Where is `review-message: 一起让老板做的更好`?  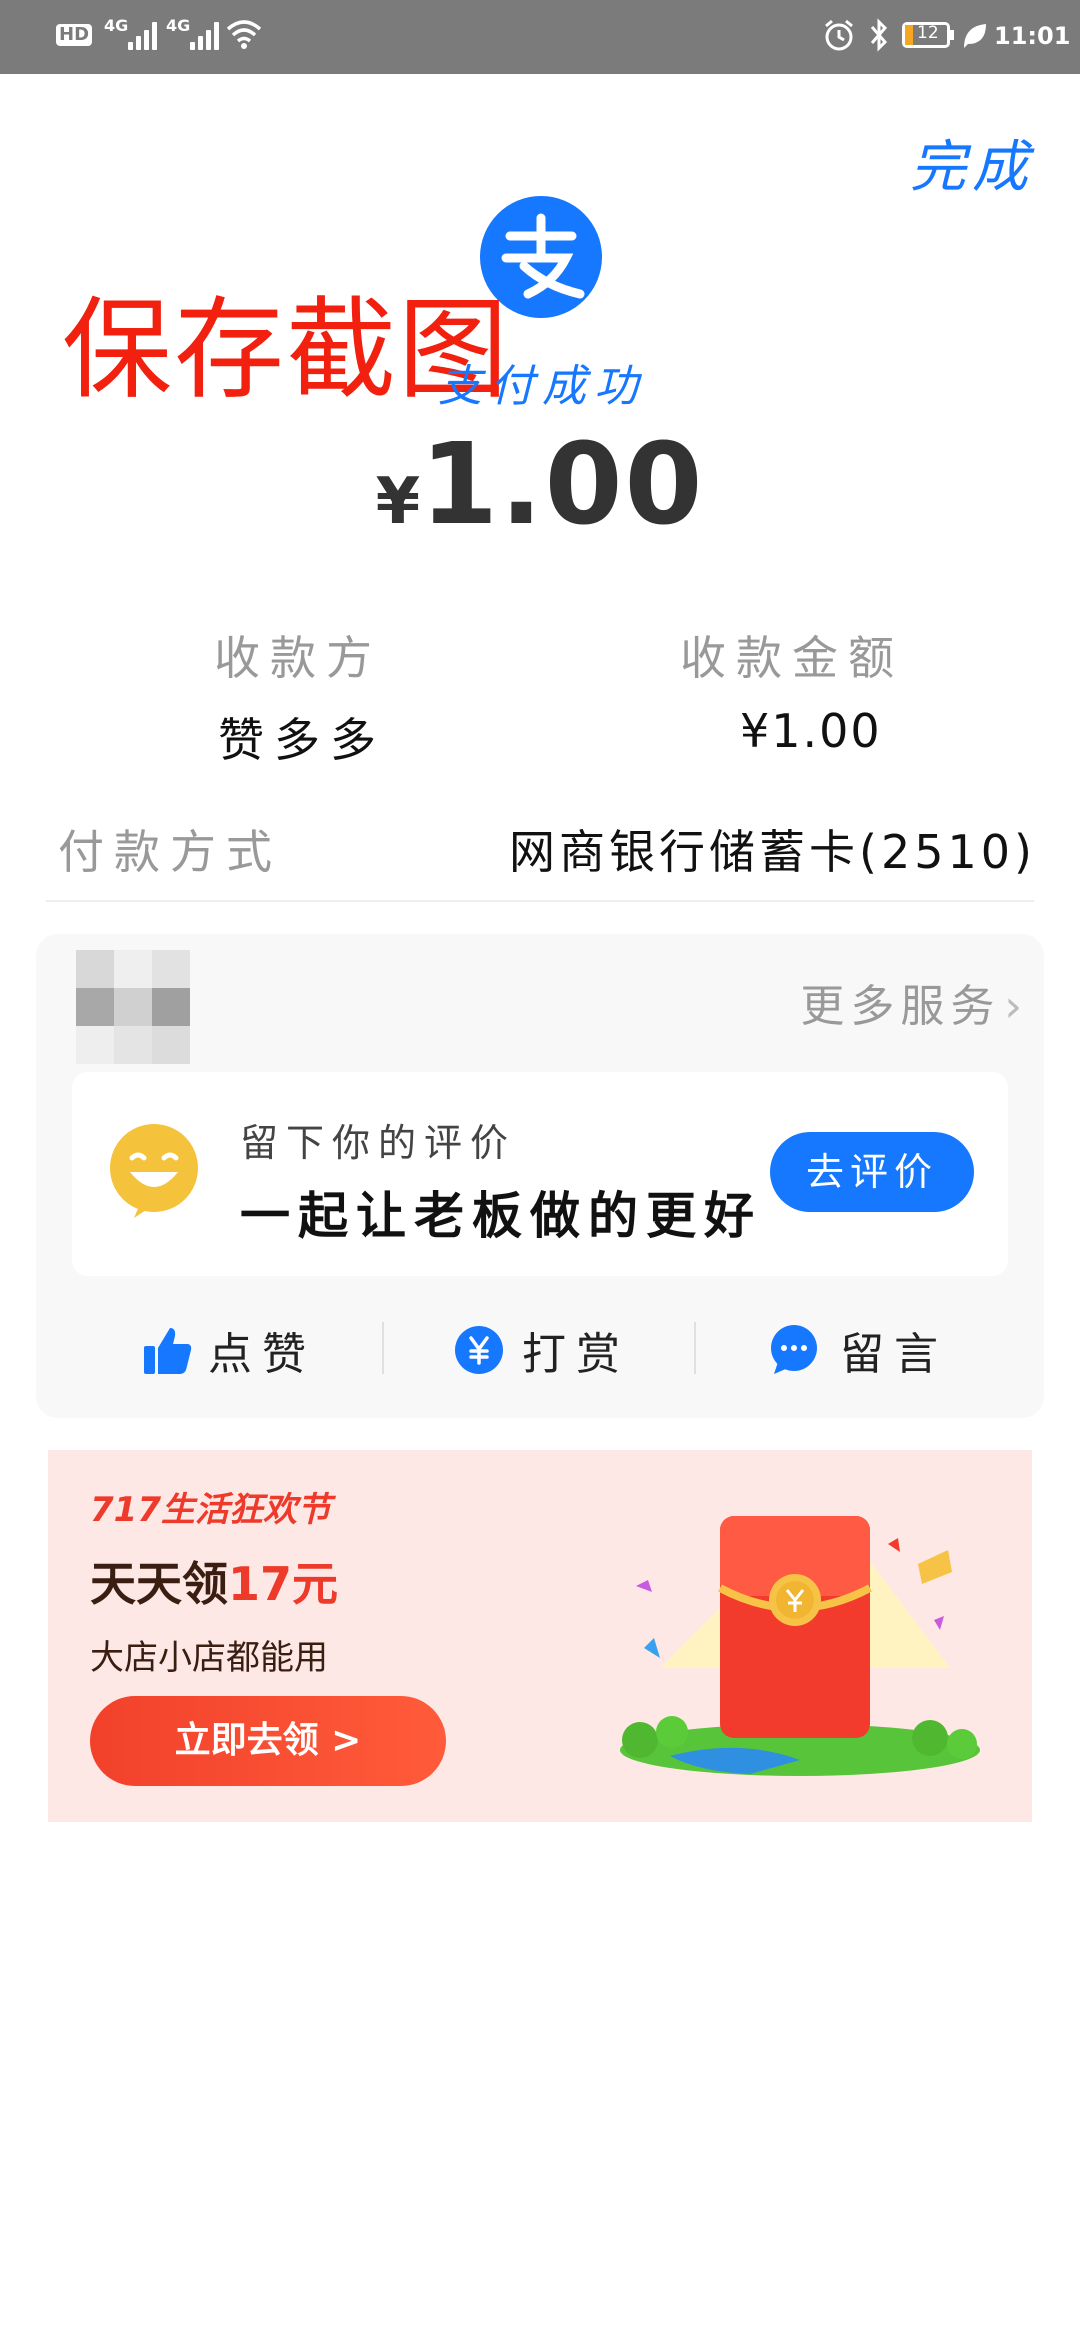
review-message: 一起让老板做的更好 is located at coordinates (501, 1216).